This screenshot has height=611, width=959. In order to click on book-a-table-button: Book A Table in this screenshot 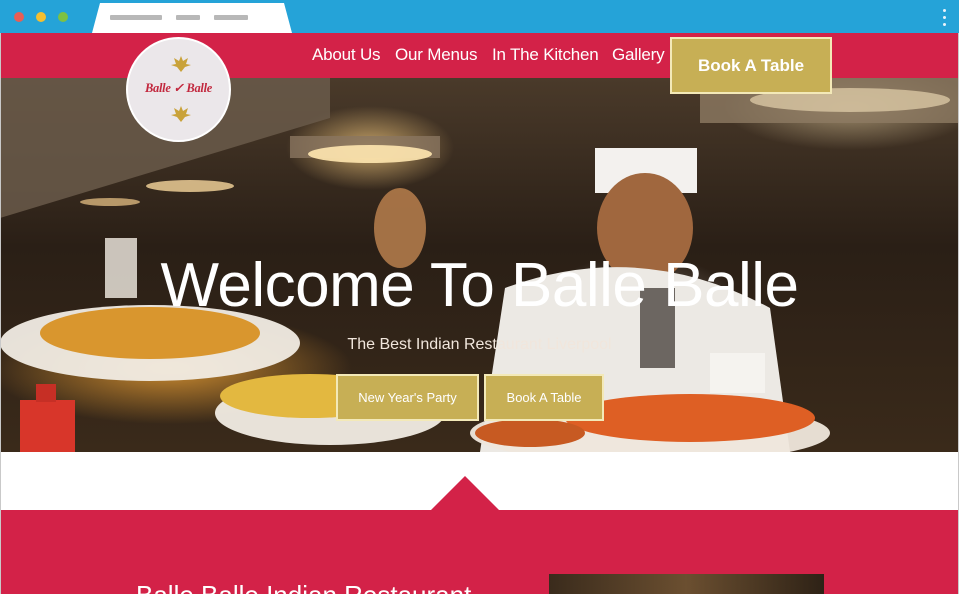, I will do `click(751, 65)`.